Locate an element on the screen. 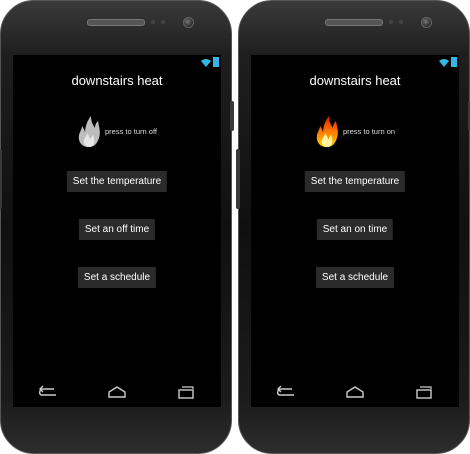  set-off-time-button: Set an off time is located at coordinates (117, 229).